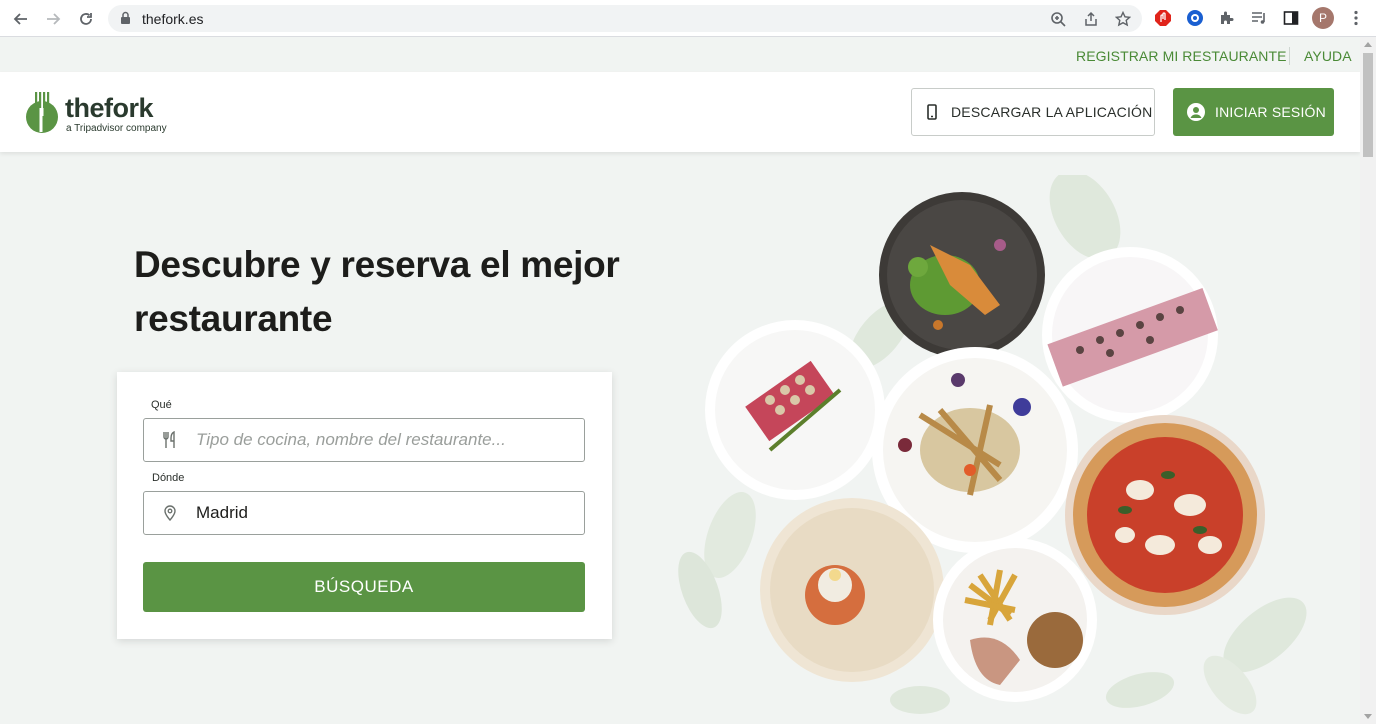 This screenshot has height=724, width=1376. Describe the element at coordinates (53, 19) in the screenshot. I see `forward-arrow-icon` at that location.